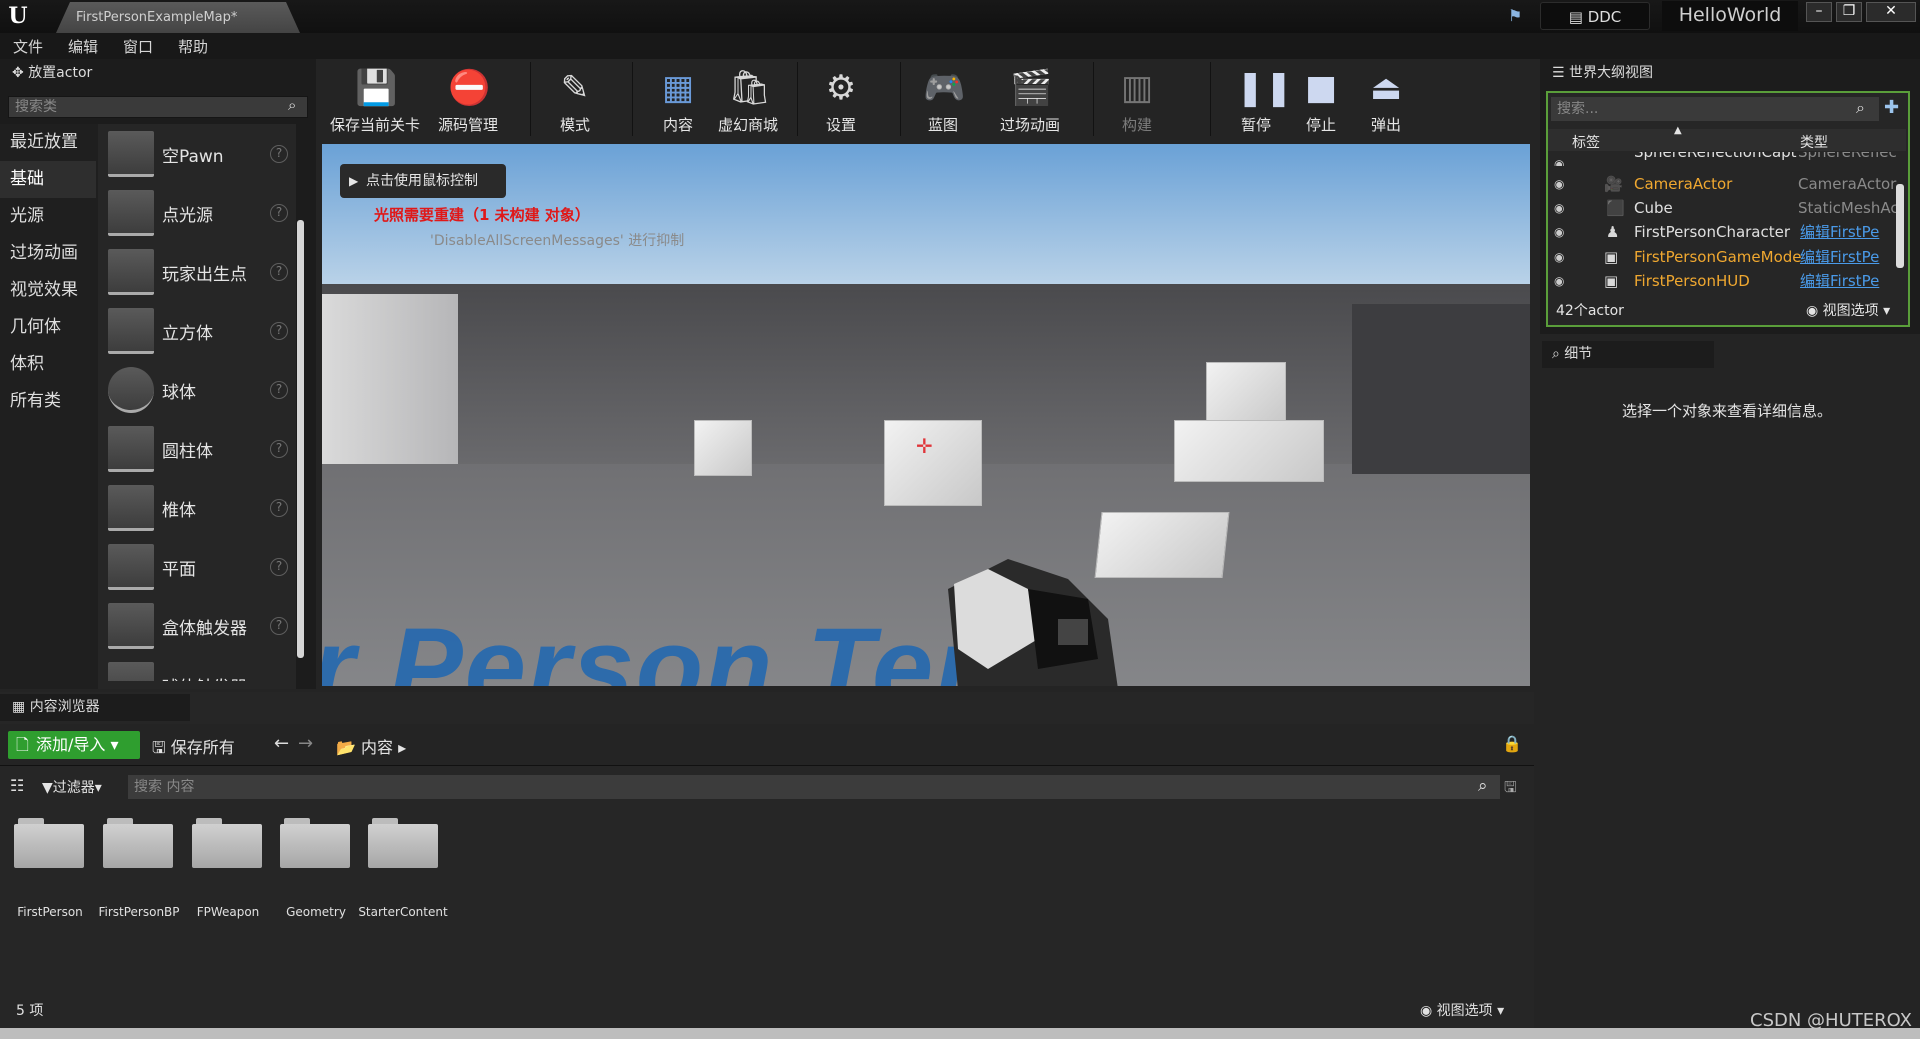  Describe the element at coordinates (1891, 12) in the screenshot. I see `close-button: ✕` at that location.